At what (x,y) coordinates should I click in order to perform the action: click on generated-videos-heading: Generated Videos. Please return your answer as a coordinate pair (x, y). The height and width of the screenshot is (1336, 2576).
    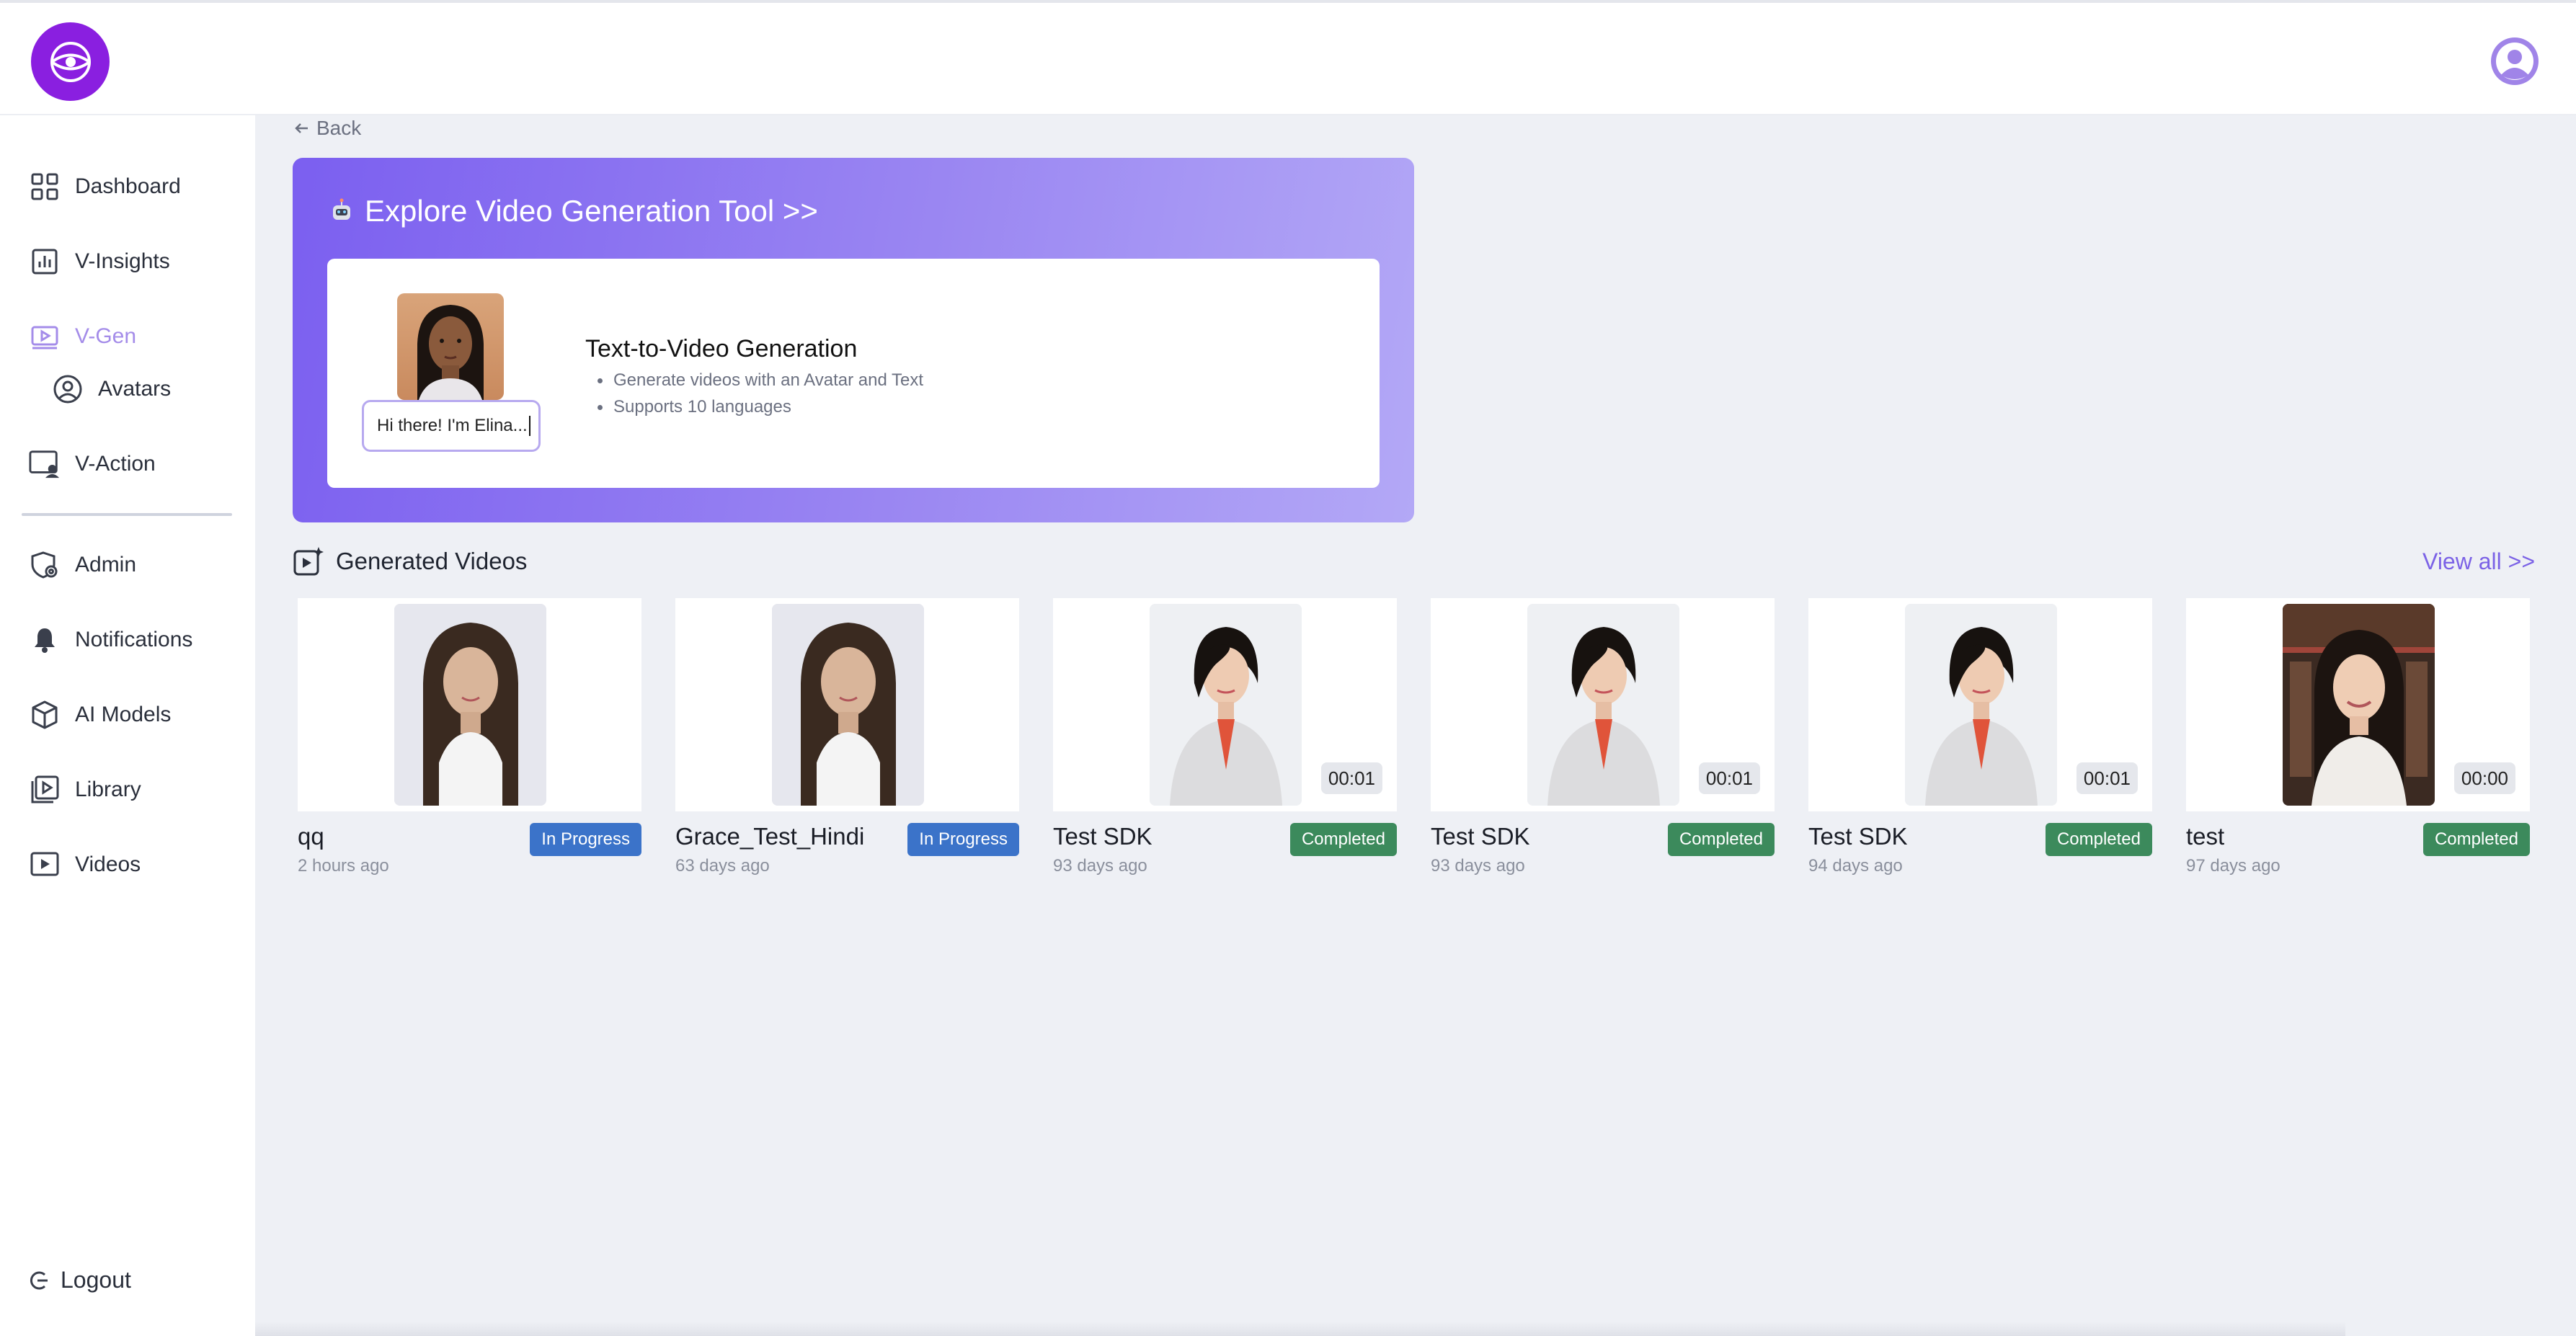
    Looking at the image, I should click on (410, 561).